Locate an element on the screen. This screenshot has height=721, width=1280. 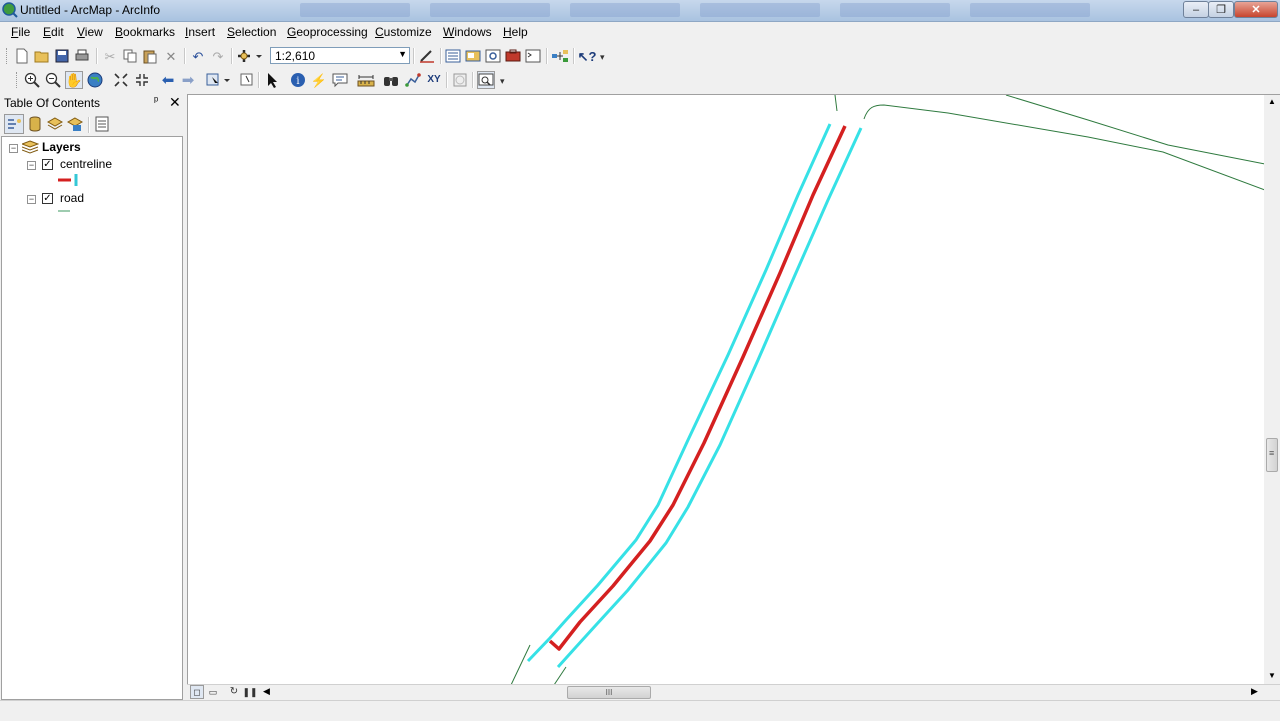
background-title-fragment is located at coordinates (760, 10).